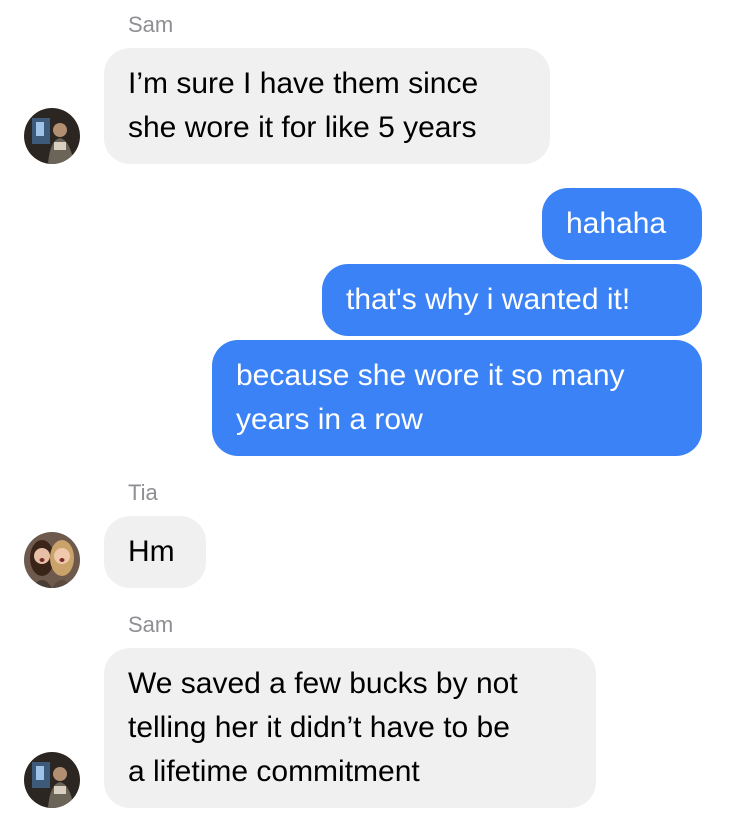 The image size is (750, 826). What do you see at coordinates (274, 771) in the screenshot?
I see `message-line: a lifetime commitment` at bounding box center [274, 771].